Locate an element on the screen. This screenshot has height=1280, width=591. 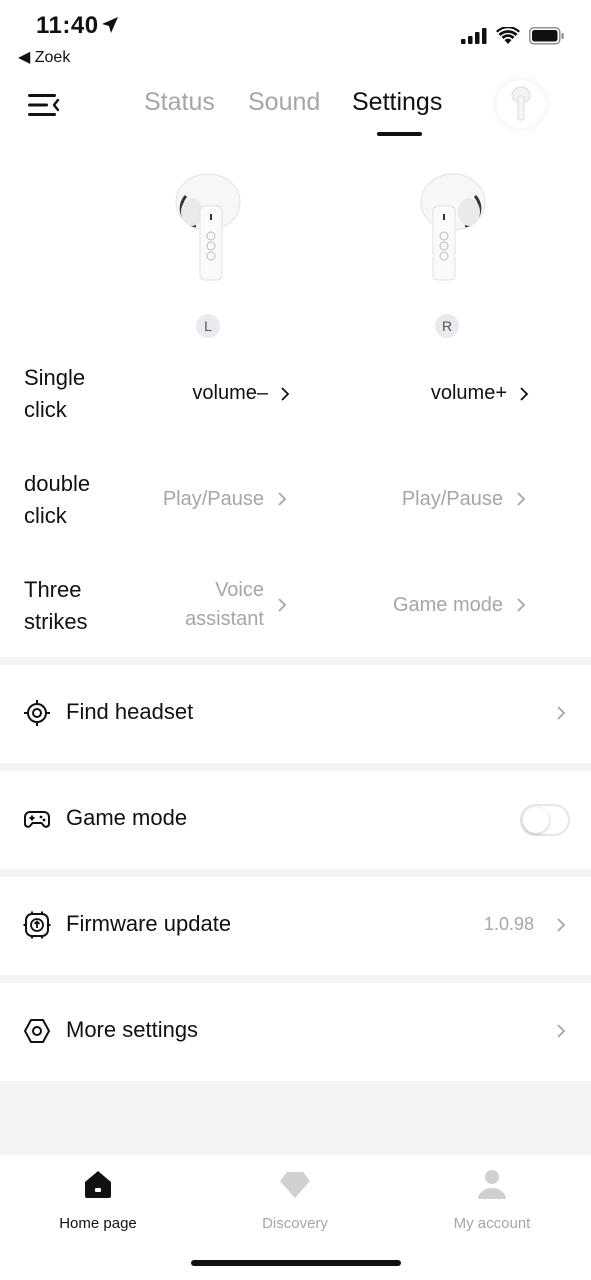
gamepad-icon is located at coordinates (37, 819).